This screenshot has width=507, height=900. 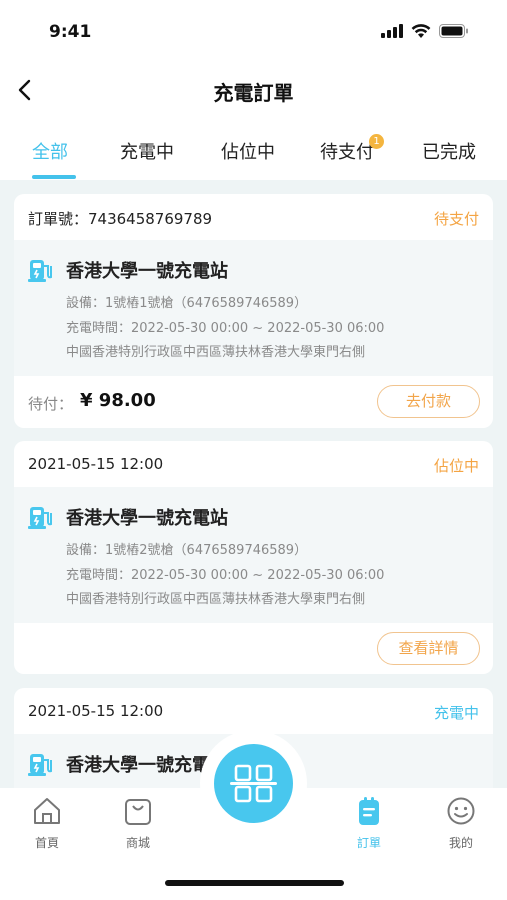 I want to click on order-card-footer: 查看詳情, so click(x=253, y=648).